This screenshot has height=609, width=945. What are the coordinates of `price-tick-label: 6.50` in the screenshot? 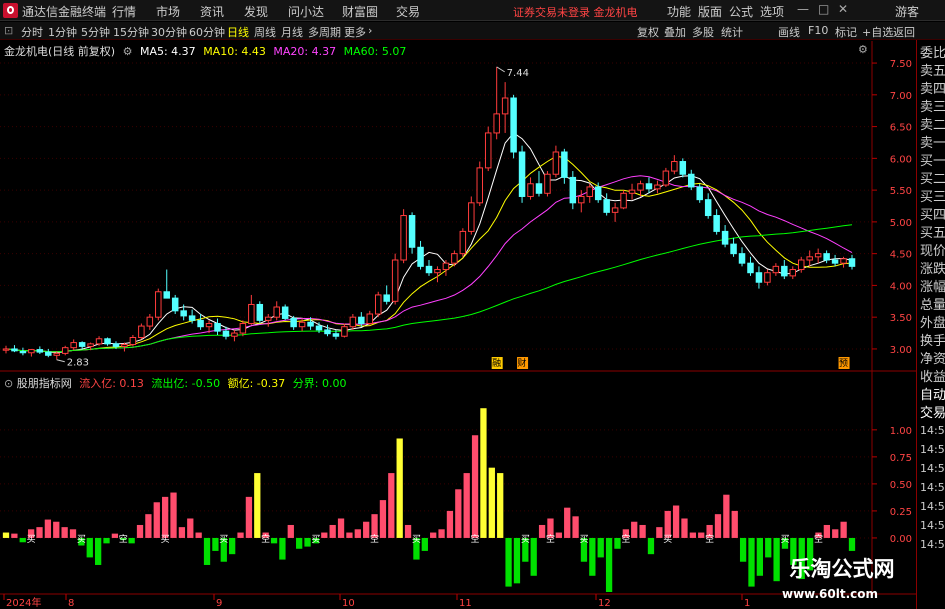 It's located at (901, 128).